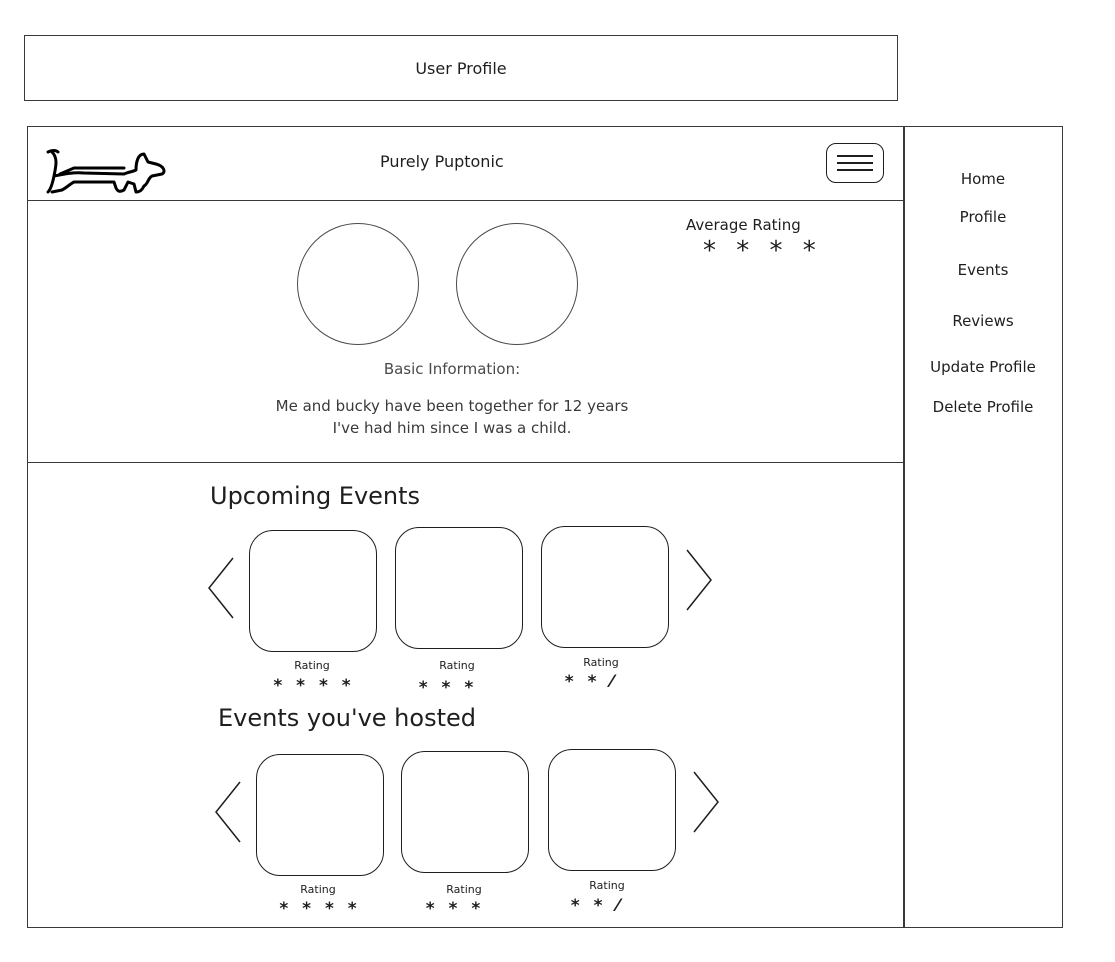 Image resolution: width=1115 pixels, height=962 pixels. I want to click on user-avatar, so click(358, 284).